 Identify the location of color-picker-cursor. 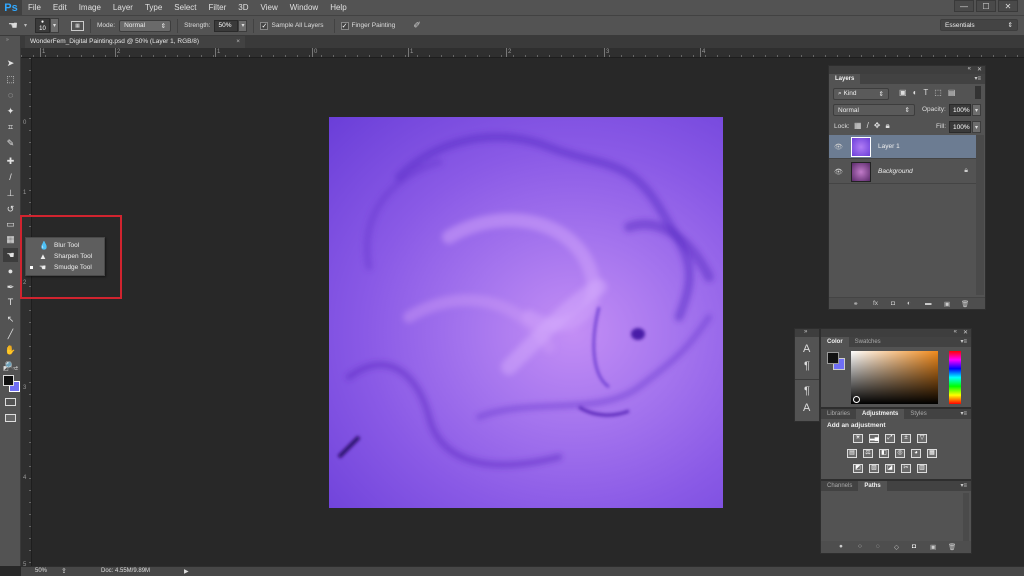
(856, 399).